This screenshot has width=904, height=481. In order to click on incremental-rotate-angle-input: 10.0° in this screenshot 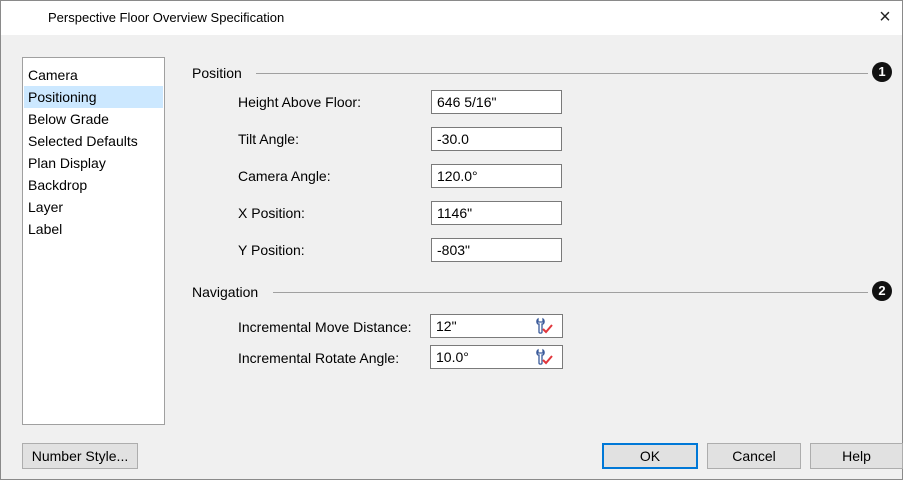, I will do `click(496, 357)`.